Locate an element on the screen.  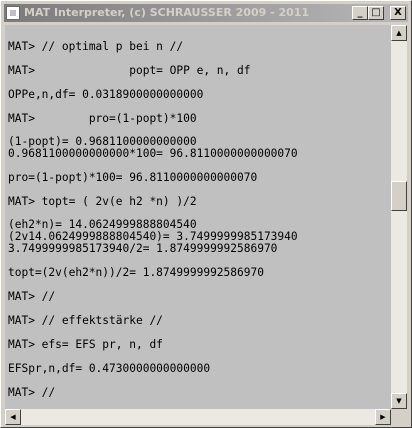
vertical-scrollbar: ▲ ▼ is located at coordinates (399, 217).